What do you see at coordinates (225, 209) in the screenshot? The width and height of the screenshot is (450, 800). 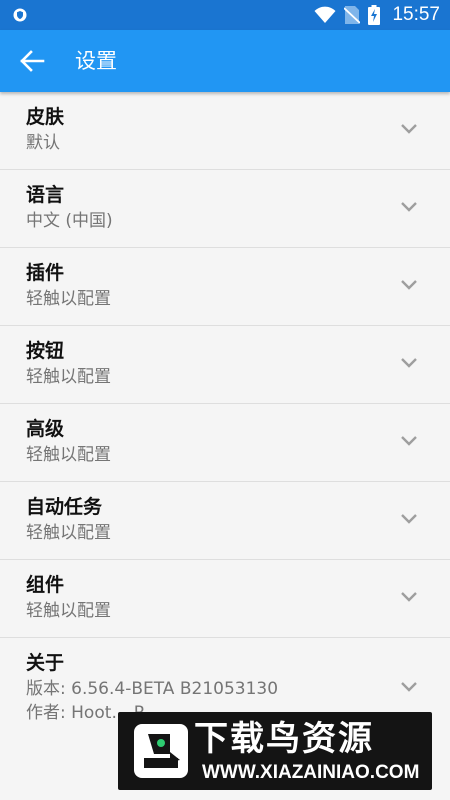 I see `setting-language: 语言 中文 (中国)` at bounding box center [225, 209].